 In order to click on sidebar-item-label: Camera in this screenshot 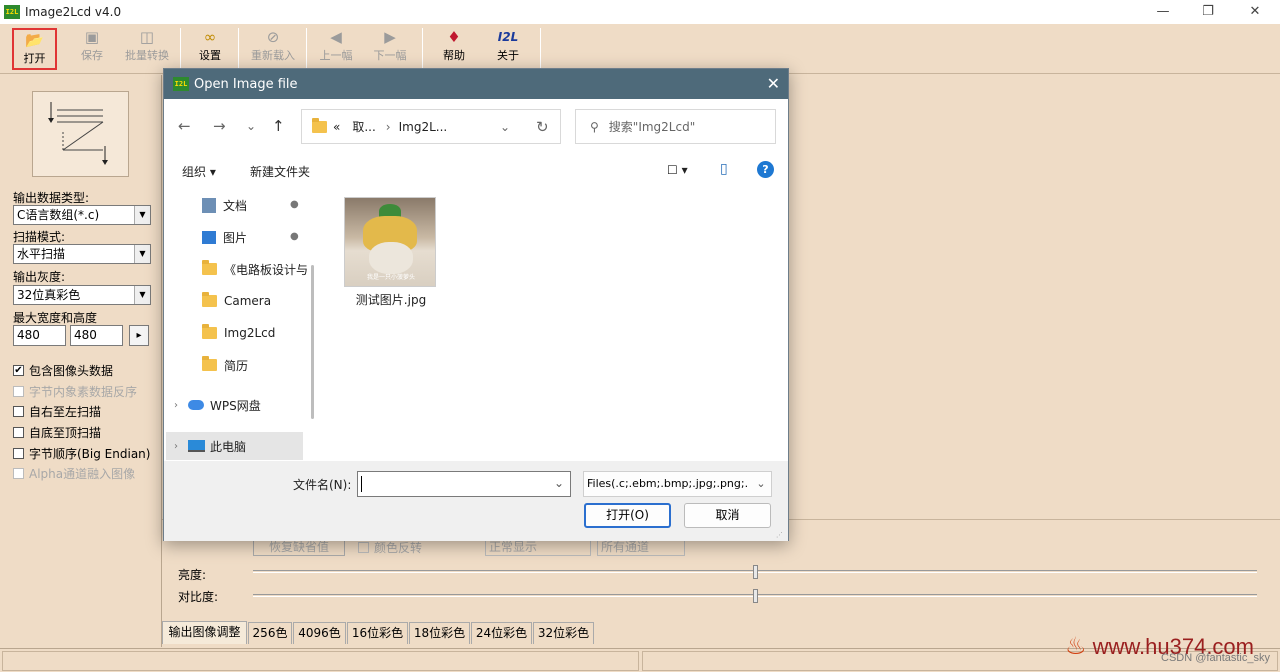, I will do `click(248, 301)`.